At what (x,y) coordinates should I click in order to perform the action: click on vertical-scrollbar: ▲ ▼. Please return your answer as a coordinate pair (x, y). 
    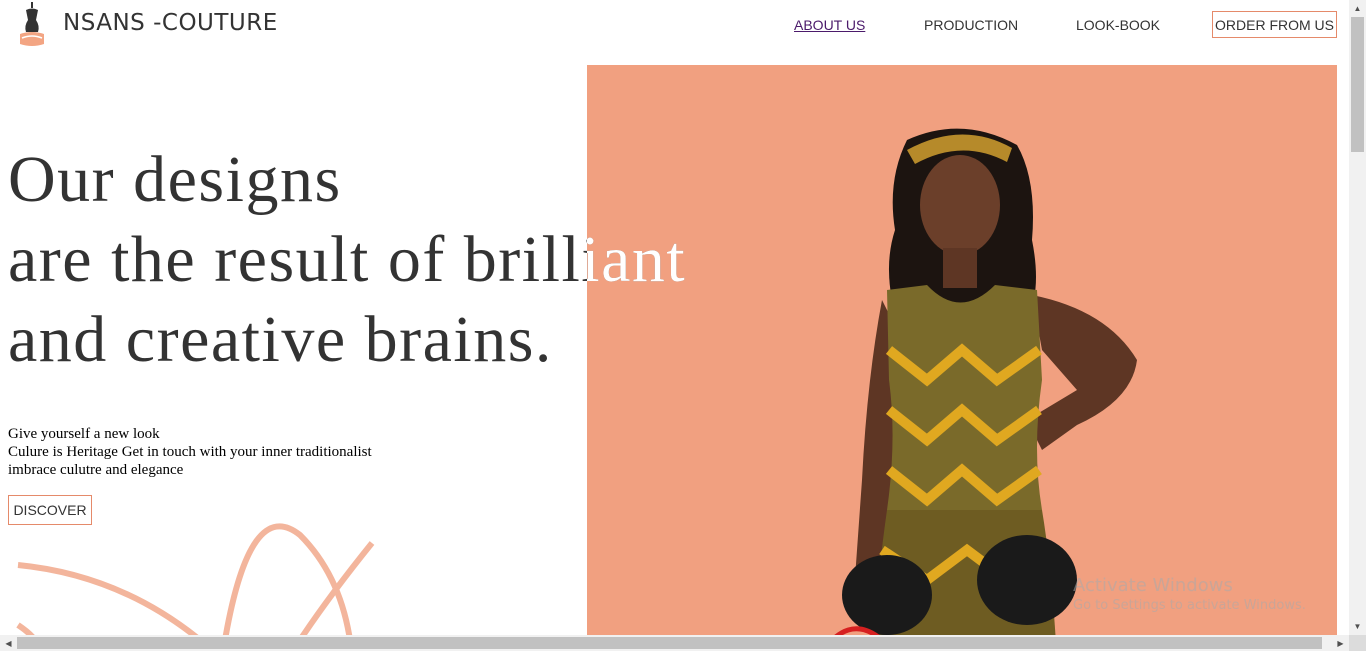
    Looking at the image, I should click on (1357, 317).